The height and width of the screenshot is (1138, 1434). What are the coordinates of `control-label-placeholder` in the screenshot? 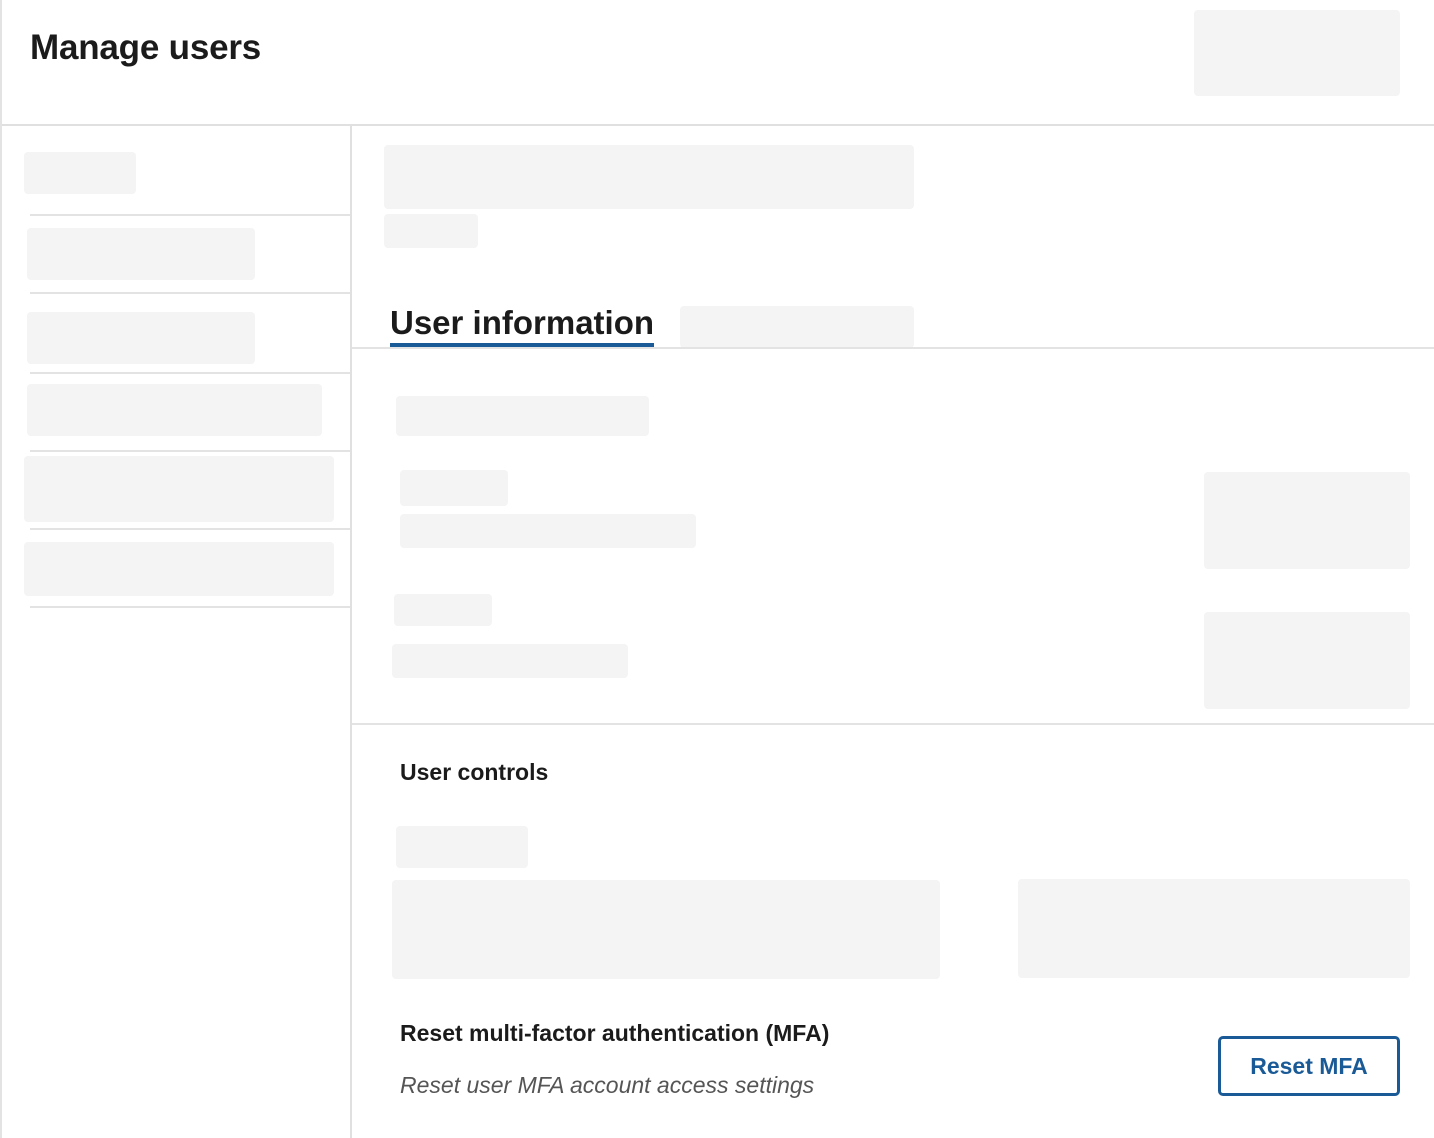 It's located at (462, 847).